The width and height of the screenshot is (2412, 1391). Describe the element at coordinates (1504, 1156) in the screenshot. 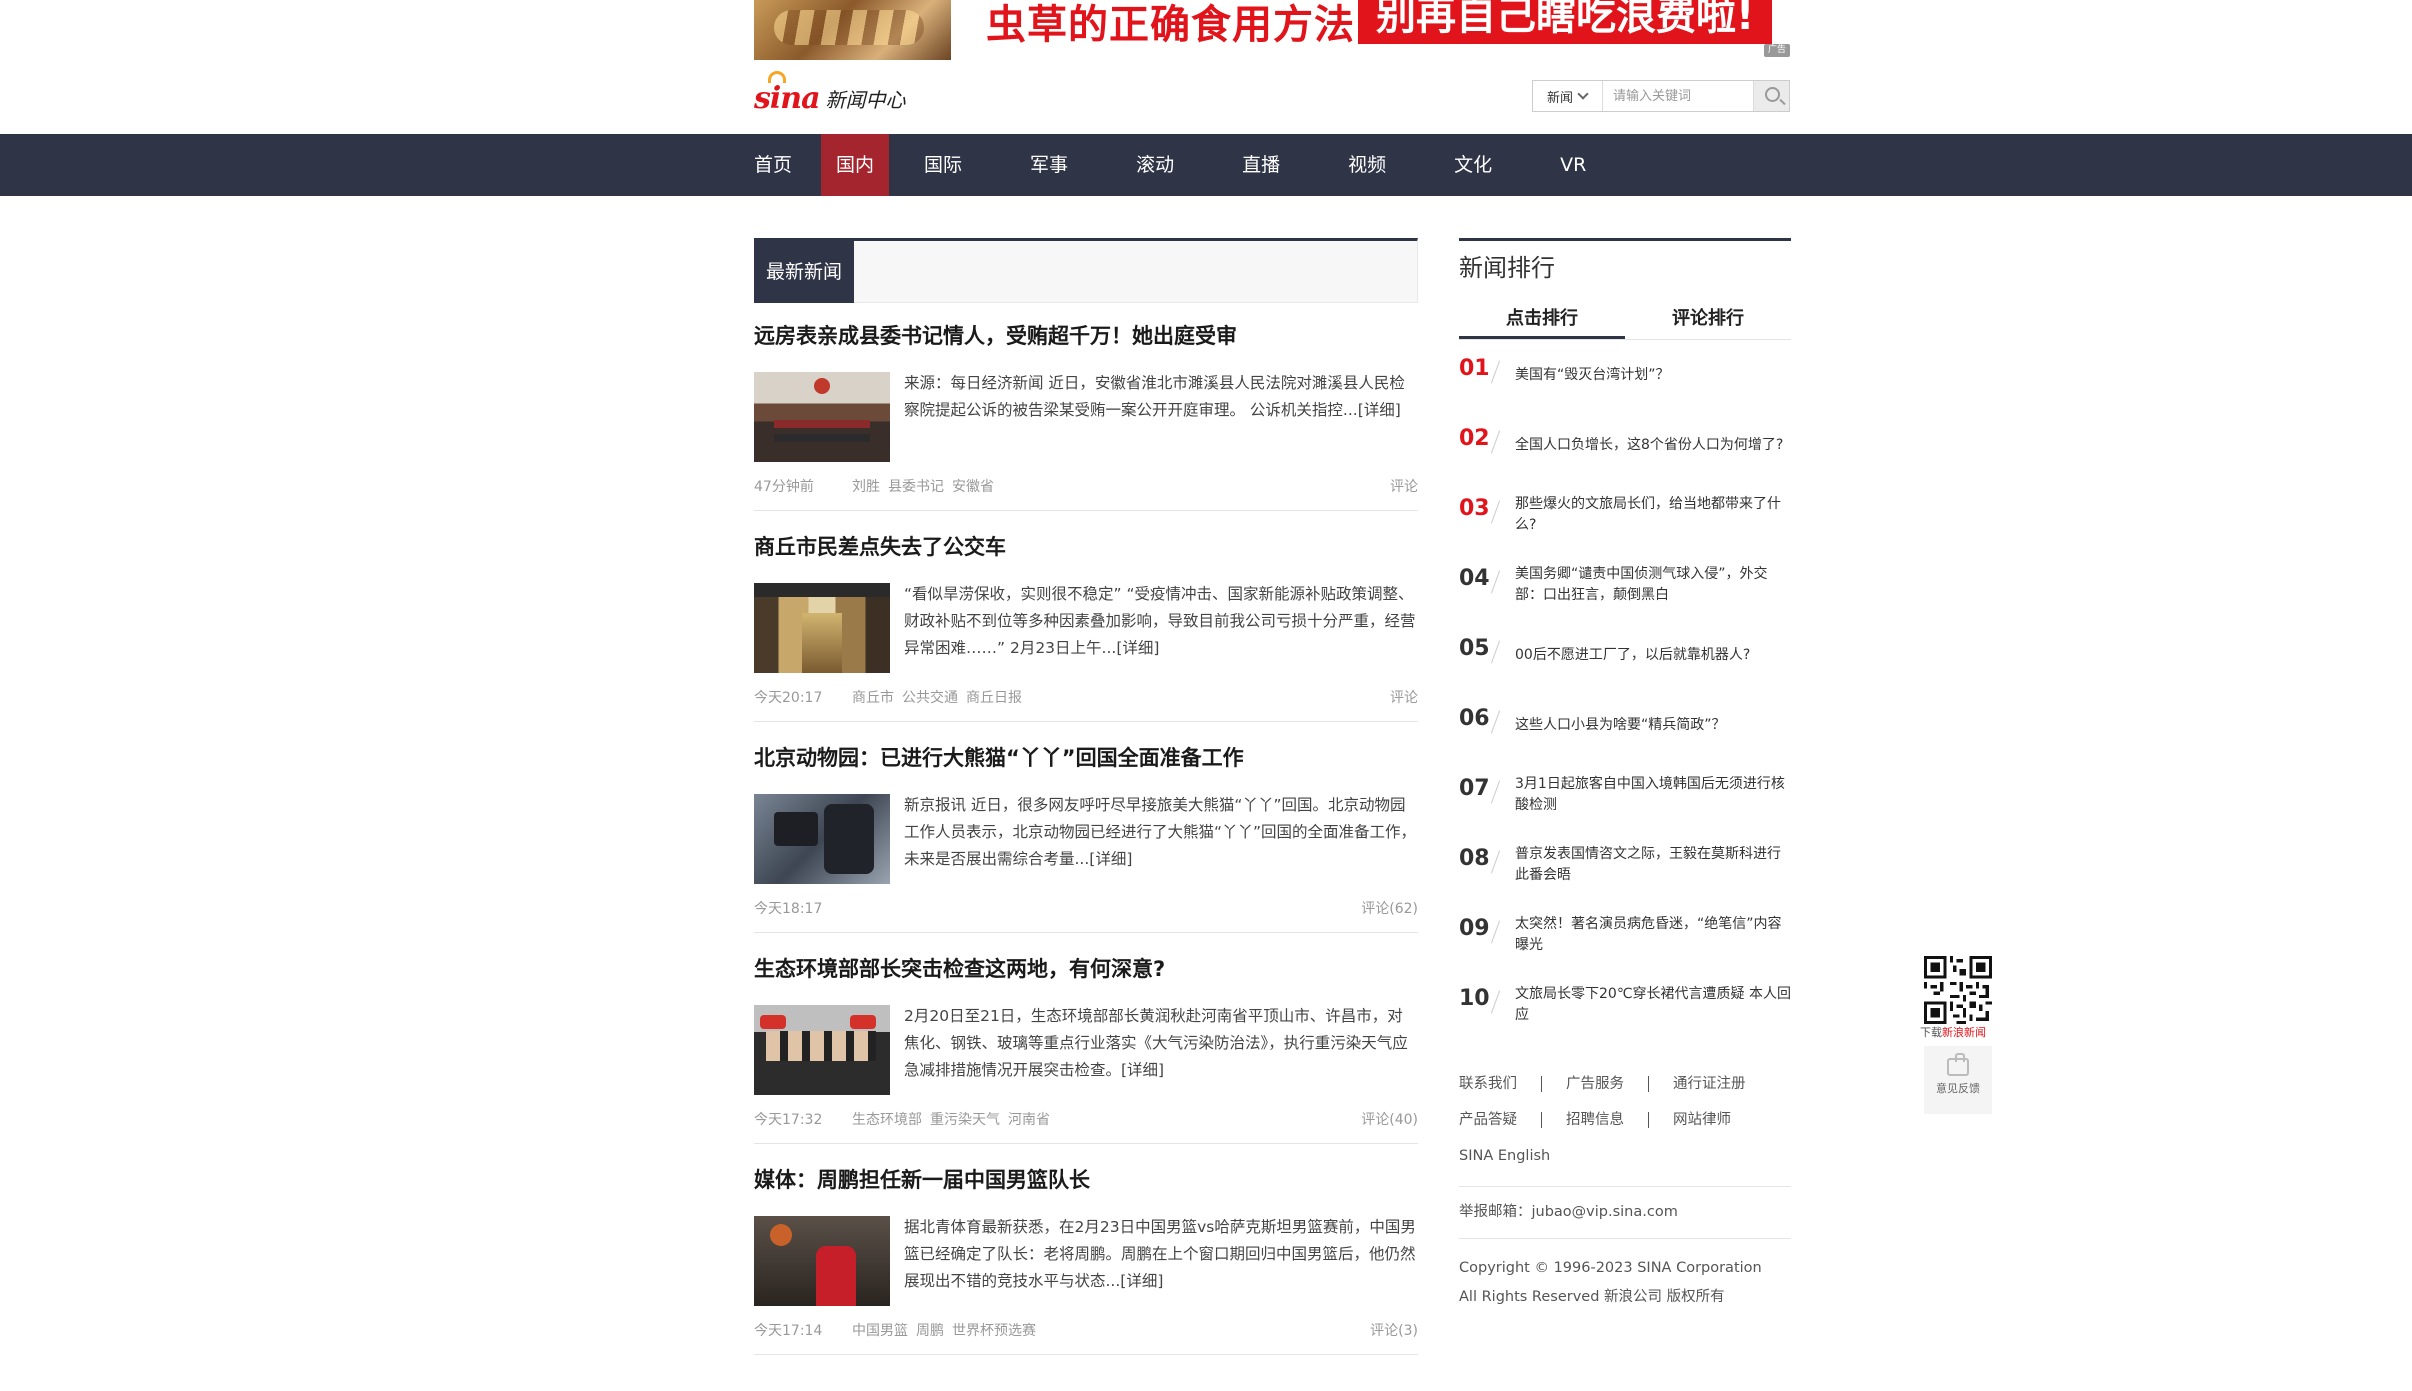

I see `link-sina-english: SINA English` at that location.